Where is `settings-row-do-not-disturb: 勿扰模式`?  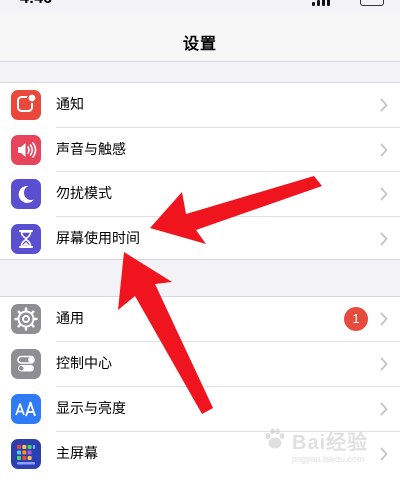
settings-row-do-not-disturb: 勿扰模式 is located at coordinates (200, 194).